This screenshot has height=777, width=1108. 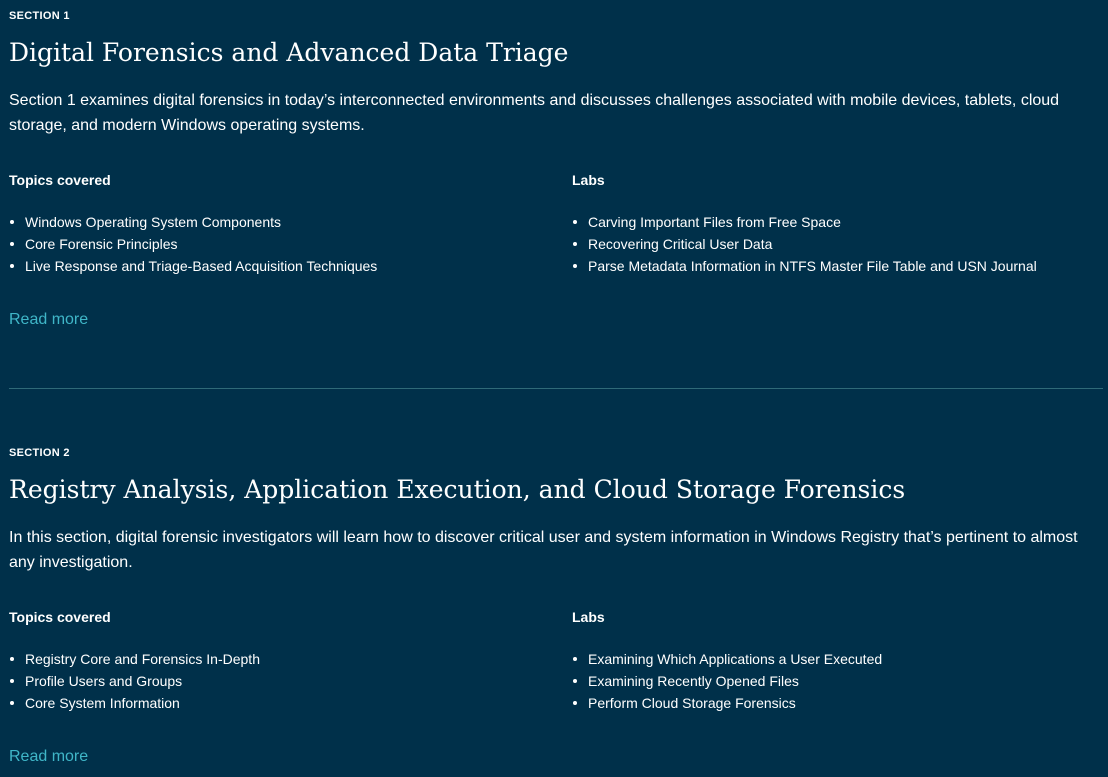 I want to click on list-item-label: Profile Users and Groups, so click(x=104, y=681).